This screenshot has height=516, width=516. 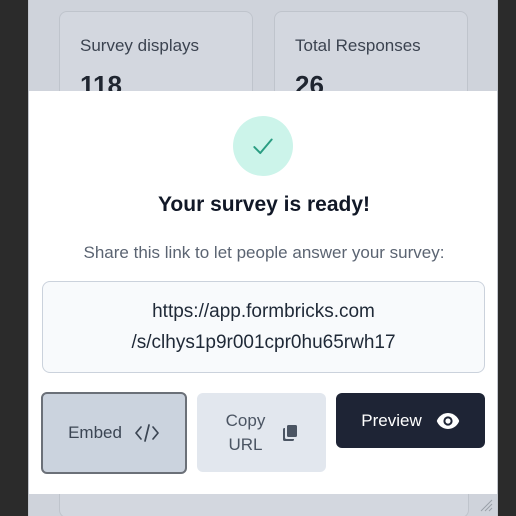 I want to click on eye-icon, so click(x=447, y=420).